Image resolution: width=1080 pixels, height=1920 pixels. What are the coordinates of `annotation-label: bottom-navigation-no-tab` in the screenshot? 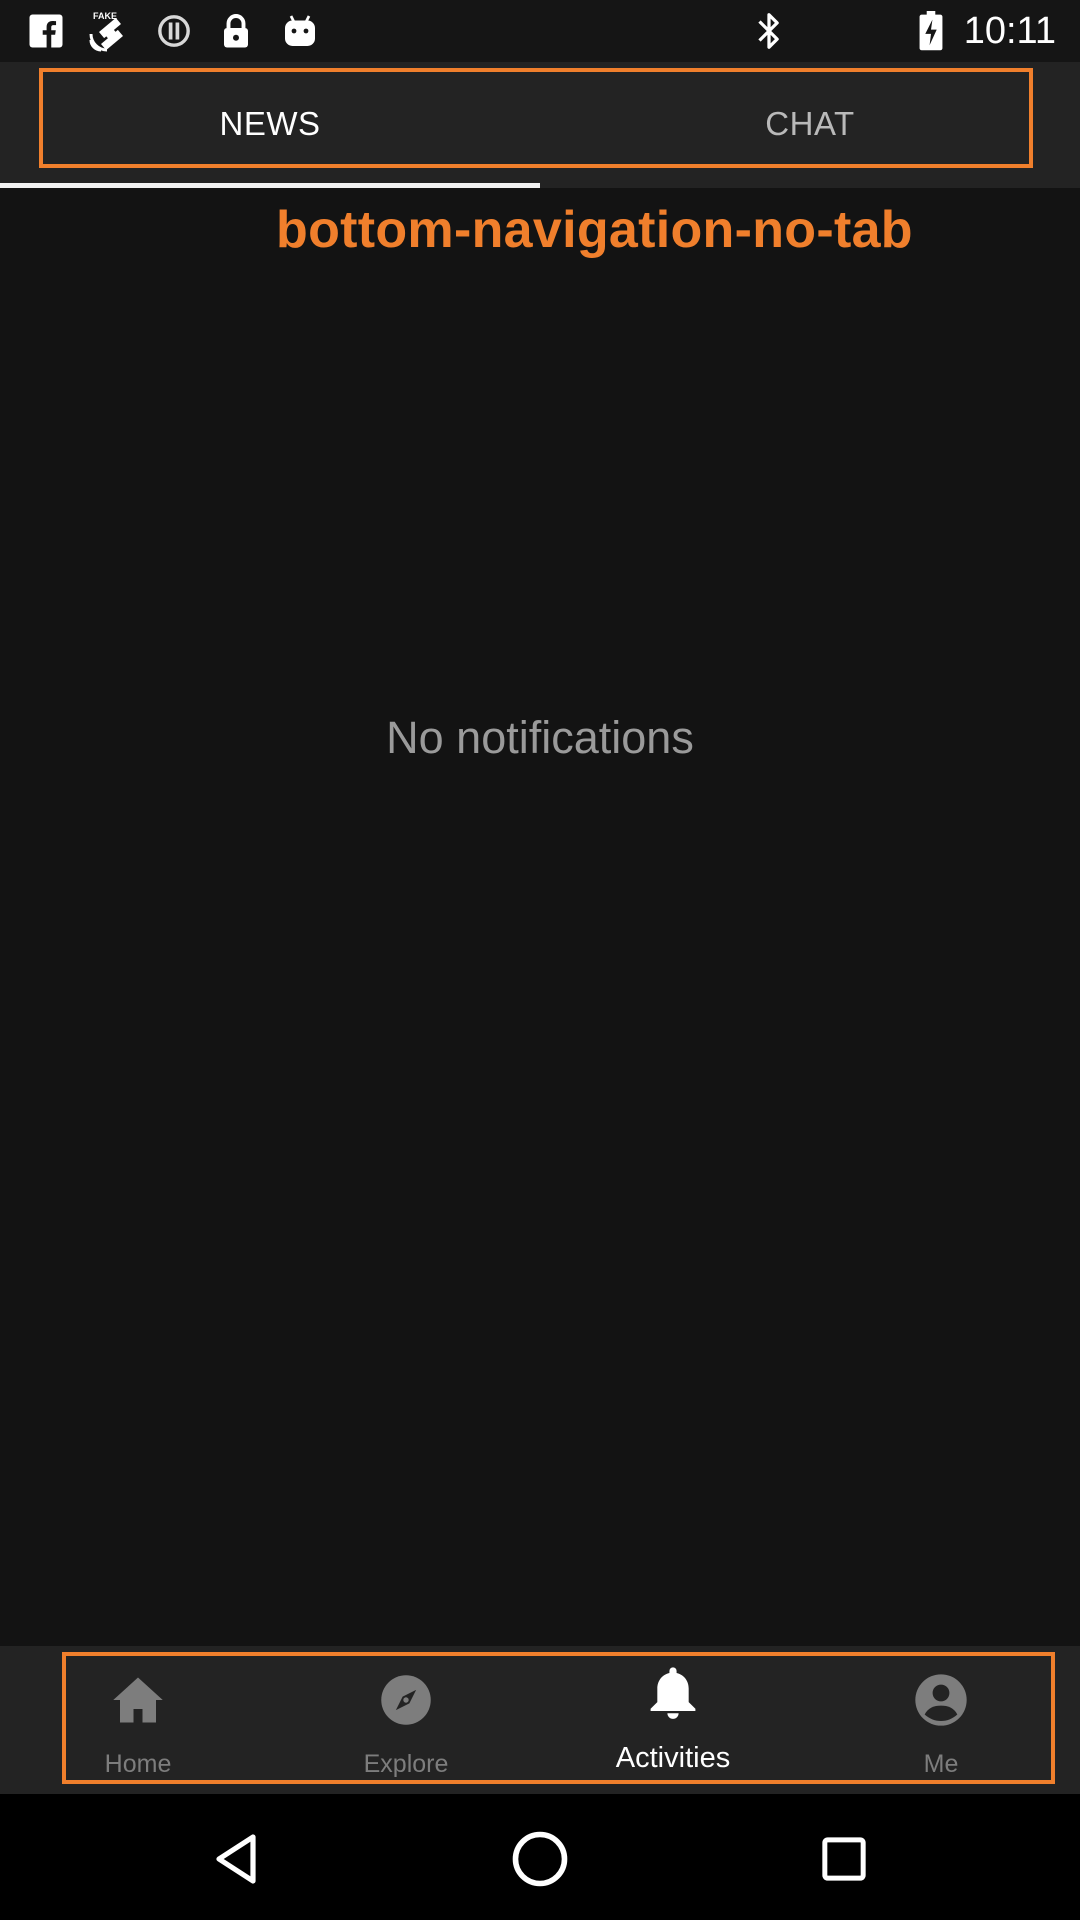 It's located at (594, 230).